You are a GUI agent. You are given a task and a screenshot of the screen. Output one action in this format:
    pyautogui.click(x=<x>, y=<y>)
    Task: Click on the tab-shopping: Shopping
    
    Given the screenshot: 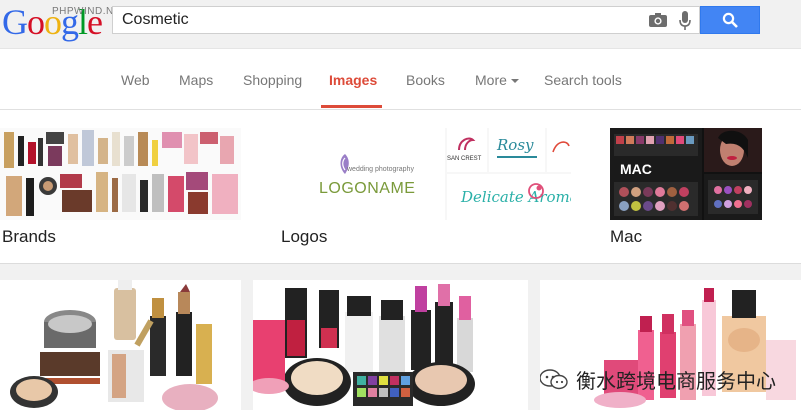 What is the action you would take?
    pyautogui.click(x=272, y=80)
    